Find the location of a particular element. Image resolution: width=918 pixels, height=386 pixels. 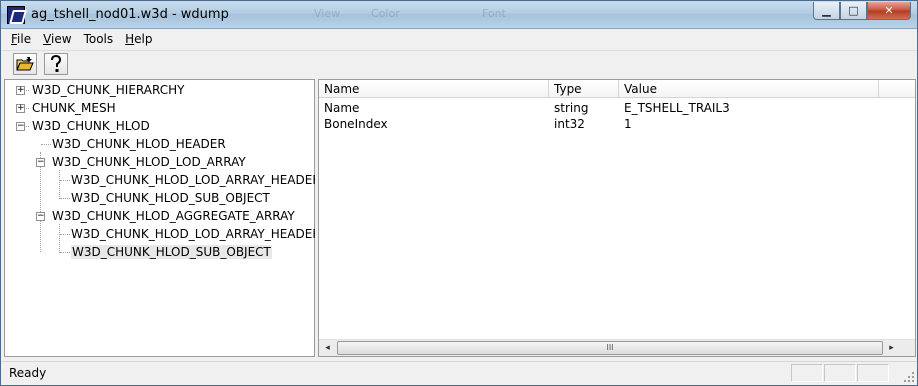

scroll-thumb: III is located at coordinates (610, 348).